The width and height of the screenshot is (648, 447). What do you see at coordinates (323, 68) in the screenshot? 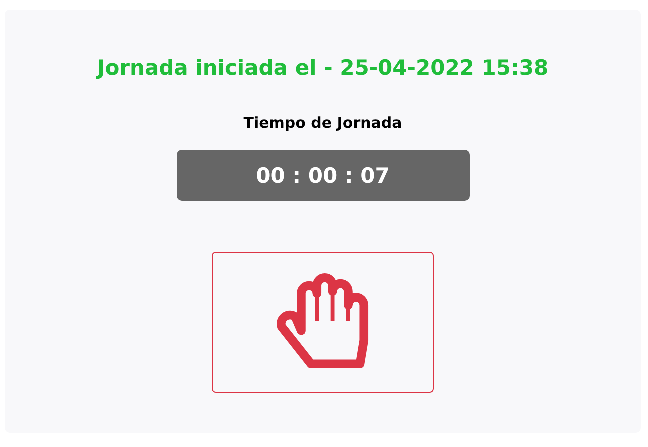
I see `shift-start-heading: Jornada iniciada el - 25-04-2022 15:38` at bounding box center [323, 68].